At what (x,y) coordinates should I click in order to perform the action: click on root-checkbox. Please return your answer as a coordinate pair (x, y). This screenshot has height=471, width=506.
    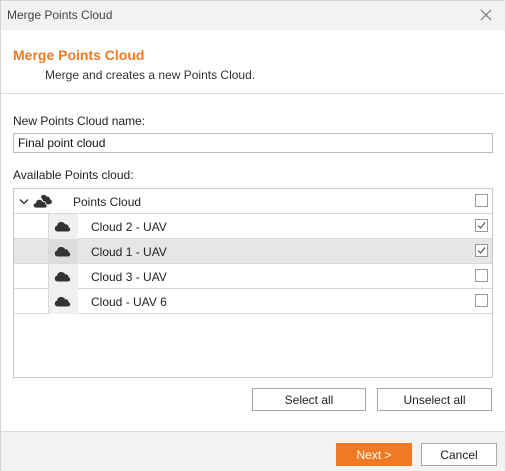
    Looking at the image, I should click on (481, 200).